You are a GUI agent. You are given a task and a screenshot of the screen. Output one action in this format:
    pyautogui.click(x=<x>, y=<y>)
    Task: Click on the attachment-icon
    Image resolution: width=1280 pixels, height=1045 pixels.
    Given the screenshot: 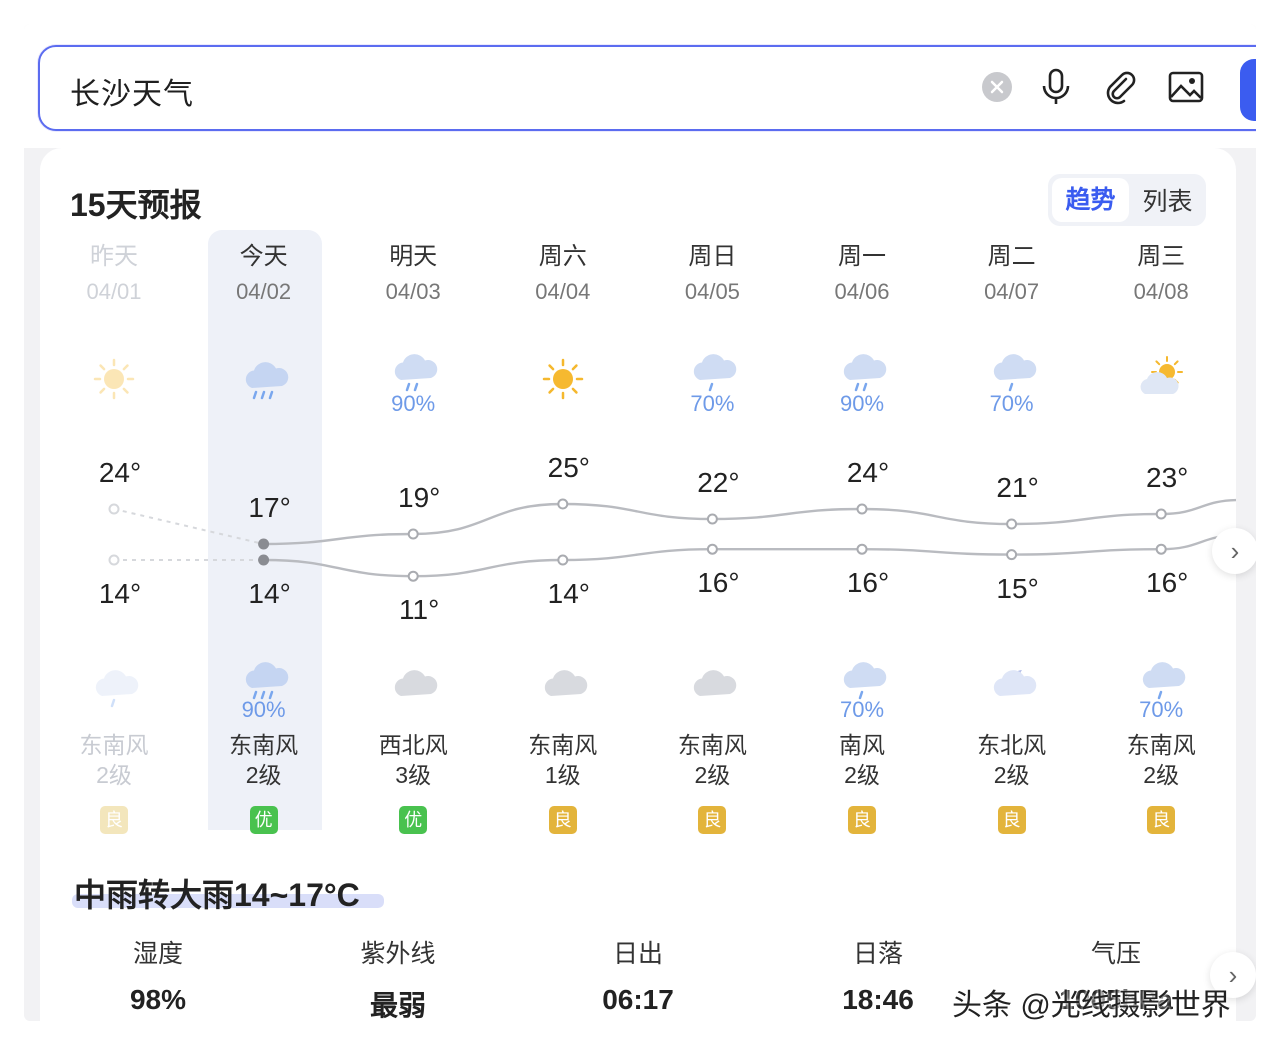 What is the action you would take?
    pyautogui.click(x=1120, y=87)
    